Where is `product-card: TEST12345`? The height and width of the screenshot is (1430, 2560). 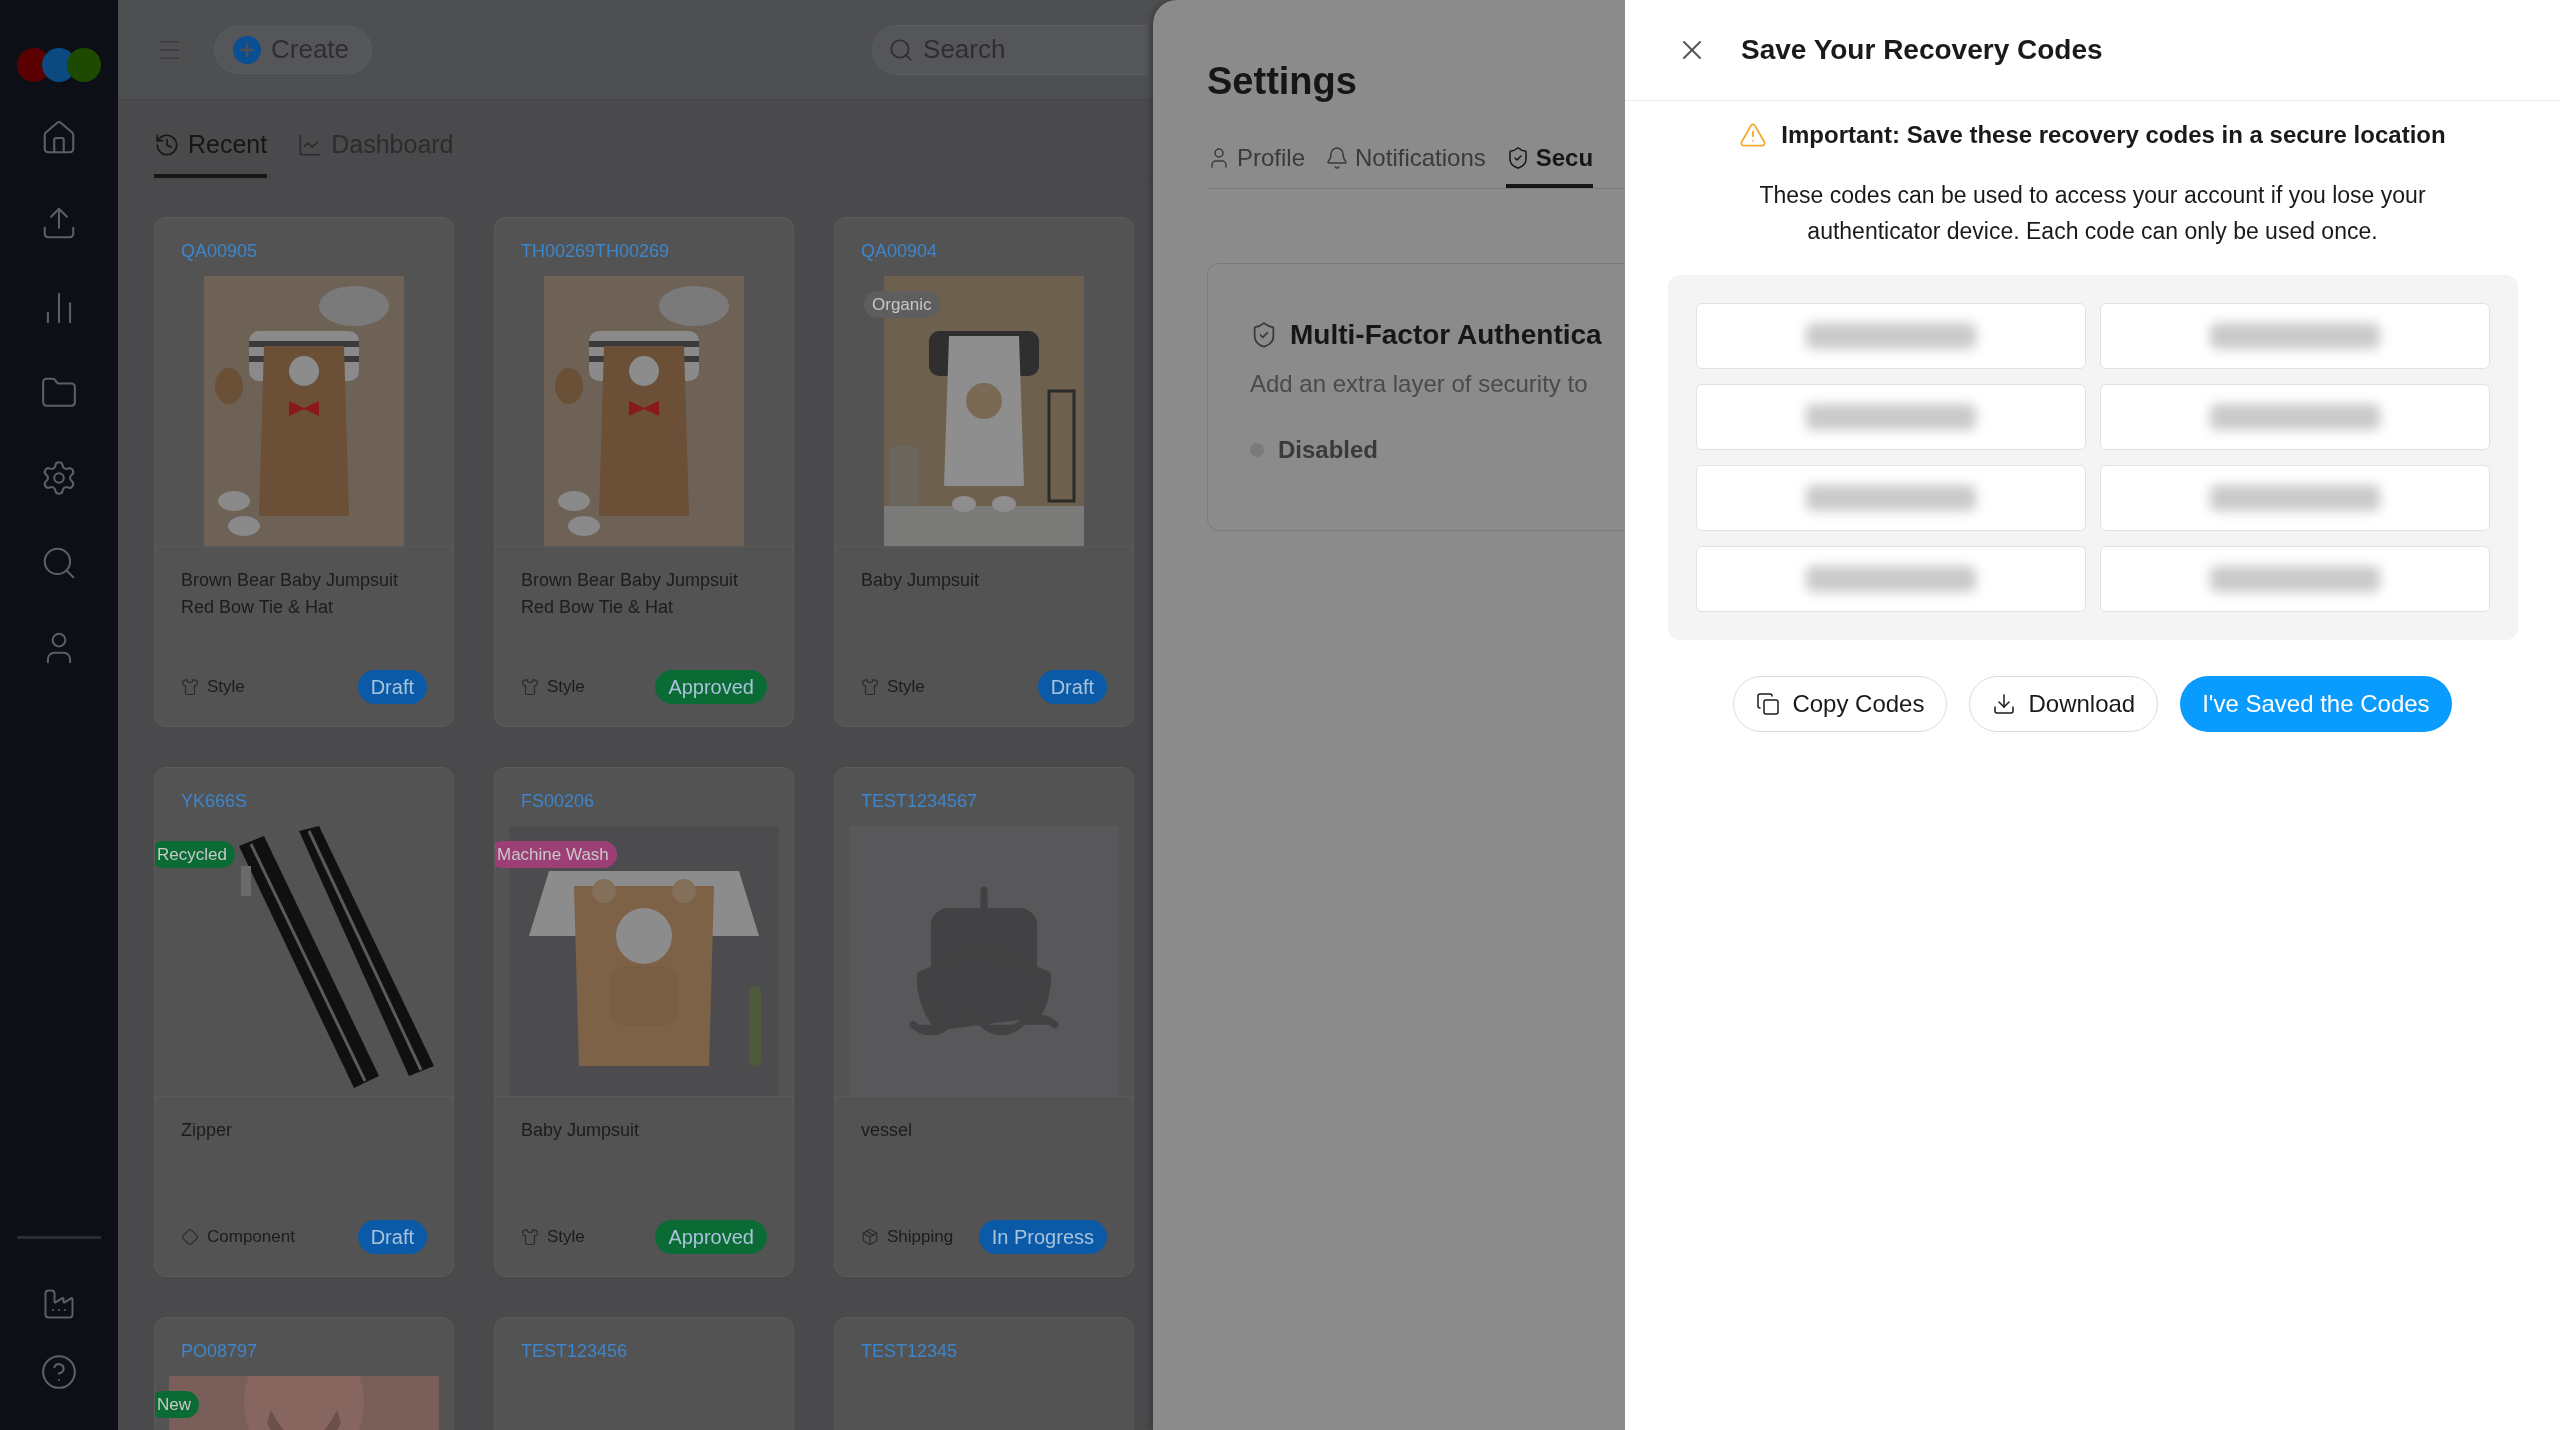
product-card: TEST12345 is located at coordinates (984, 1373).